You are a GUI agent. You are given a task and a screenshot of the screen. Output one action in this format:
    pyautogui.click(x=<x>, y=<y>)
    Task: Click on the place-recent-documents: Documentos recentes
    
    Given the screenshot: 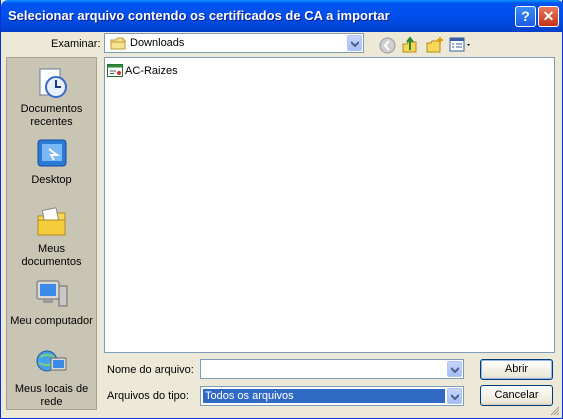 What is the action you would take?
    pyautogui.click(x=51, y=97)
    